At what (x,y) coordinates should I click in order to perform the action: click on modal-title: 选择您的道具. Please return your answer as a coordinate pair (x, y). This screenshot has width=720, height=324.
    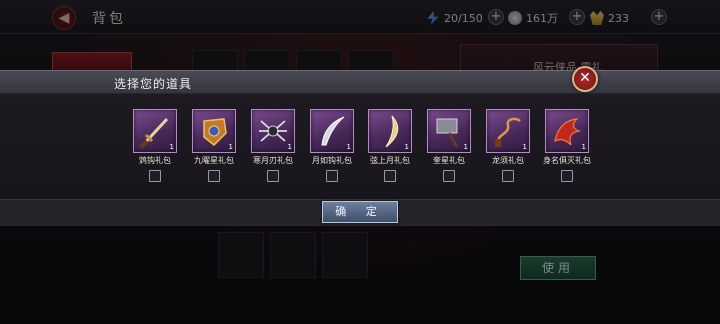
    Looking at the image, I should click on (153, 84).